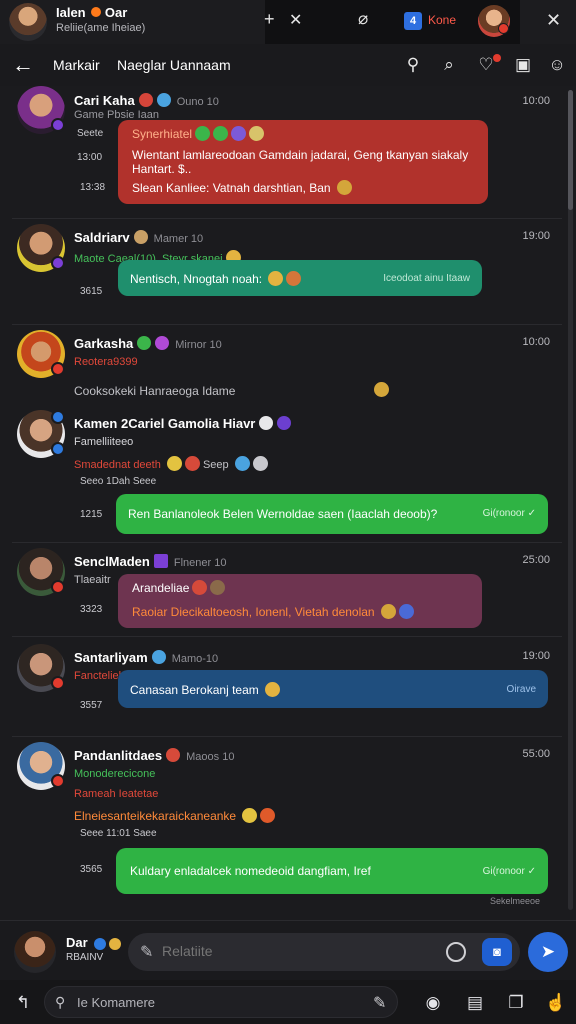 The image size is (576, 1024). Describe the element at coordinates (413, 65) in the screenshot. I see `search-icon: ⚲` at that location.